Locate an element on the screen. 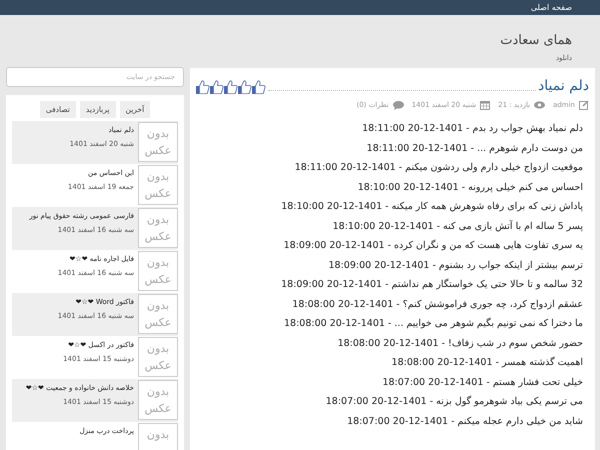  home-link: صفحه اصلی is located at coordinates (551, 7).